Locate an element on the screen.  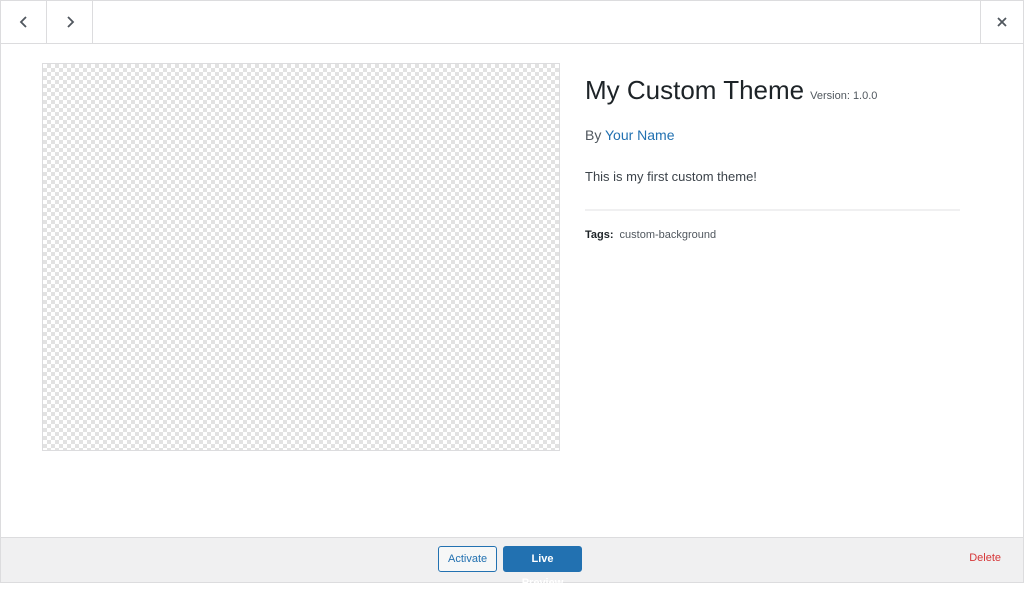
live-preview-button: Live Preview is located at coordinates (542, 567).